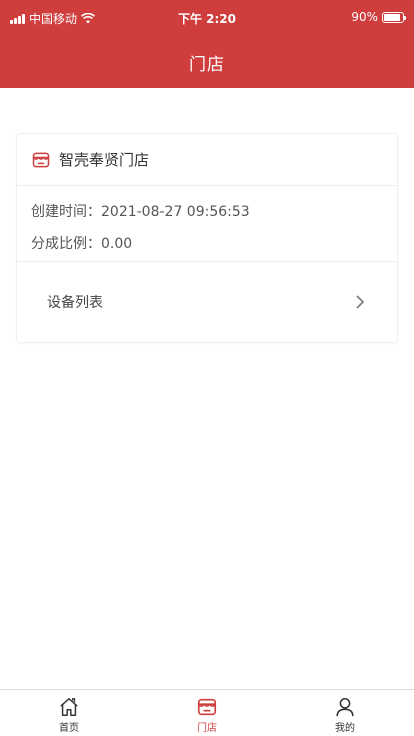 This screenshot has height=736, width=414. I want to click on tab-store-label: 门店, so click(207, 728).